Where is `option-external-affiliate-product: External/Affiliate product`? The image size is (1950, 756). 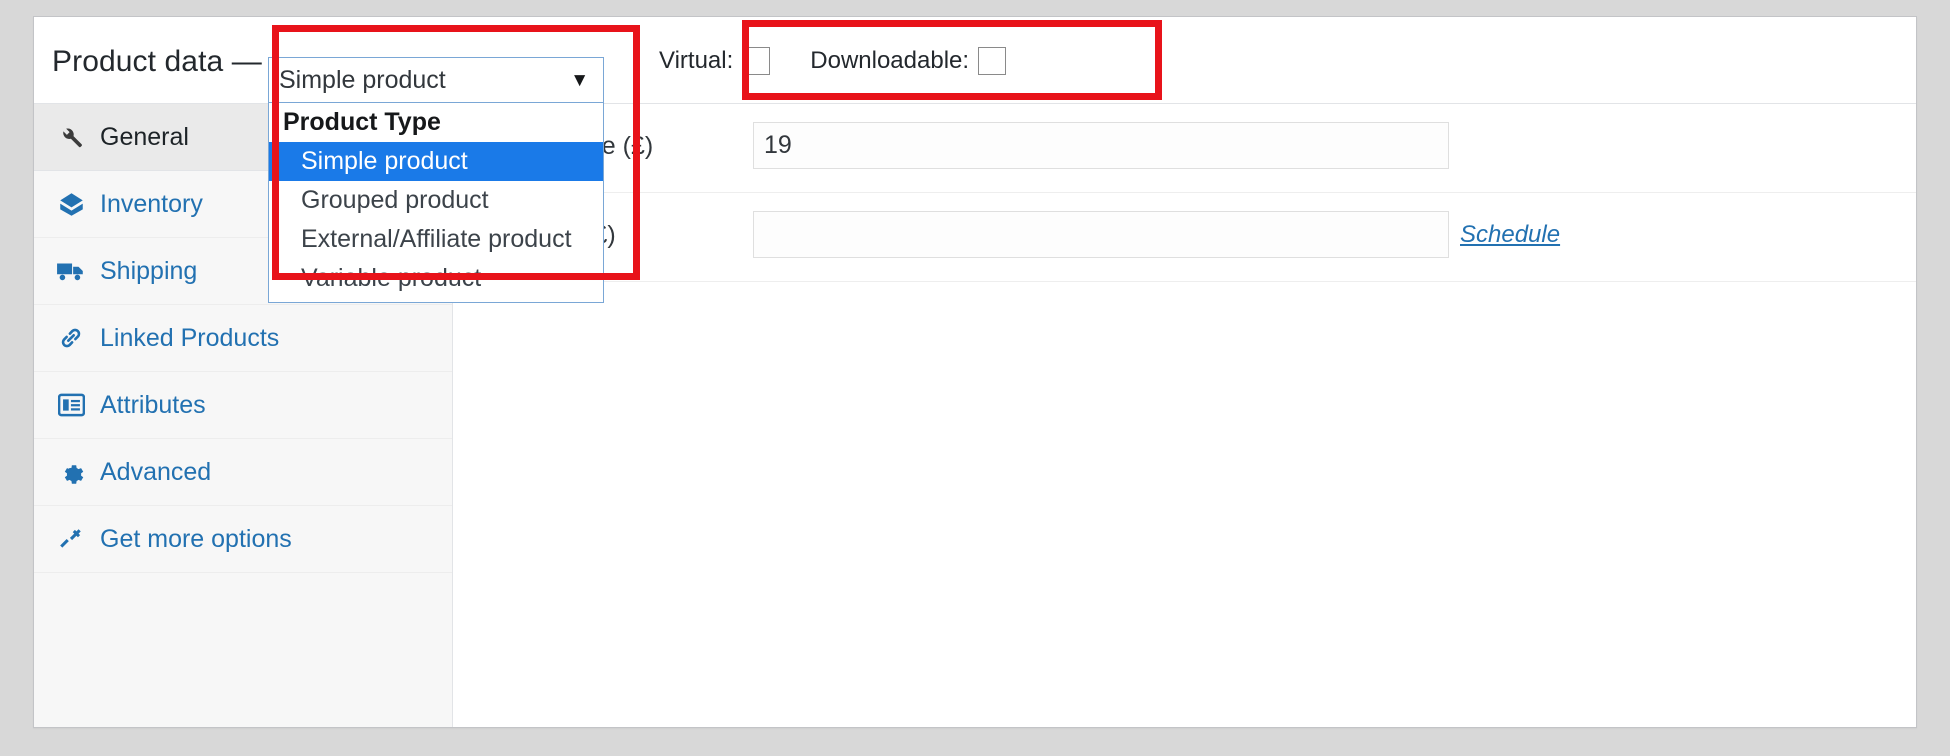 option-external-affiliate-product: External/Affiliate product is located at coordinates (436, 239).